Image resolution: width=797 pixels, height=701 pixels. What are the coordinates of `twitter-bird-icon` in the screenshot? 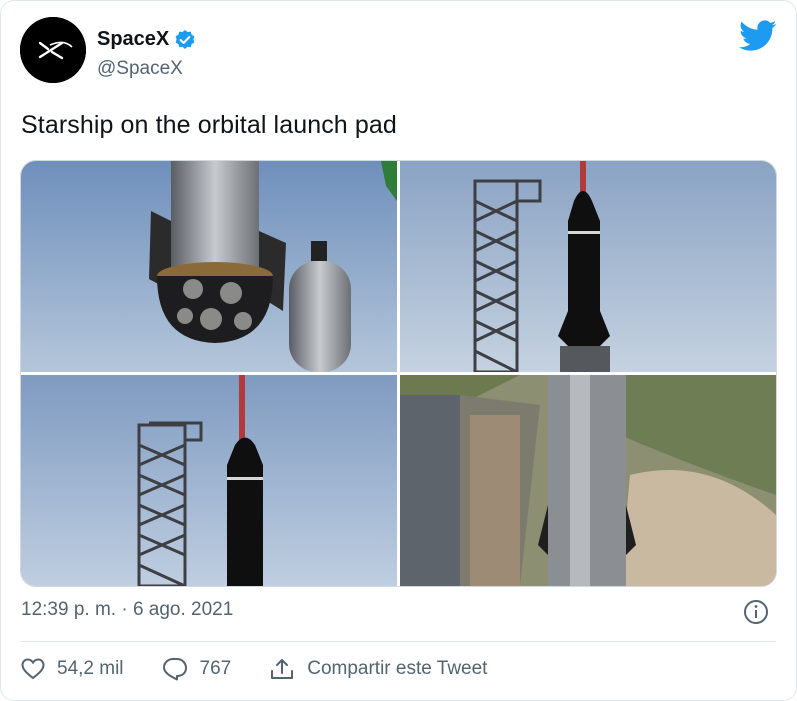 It's located at (758, 36).